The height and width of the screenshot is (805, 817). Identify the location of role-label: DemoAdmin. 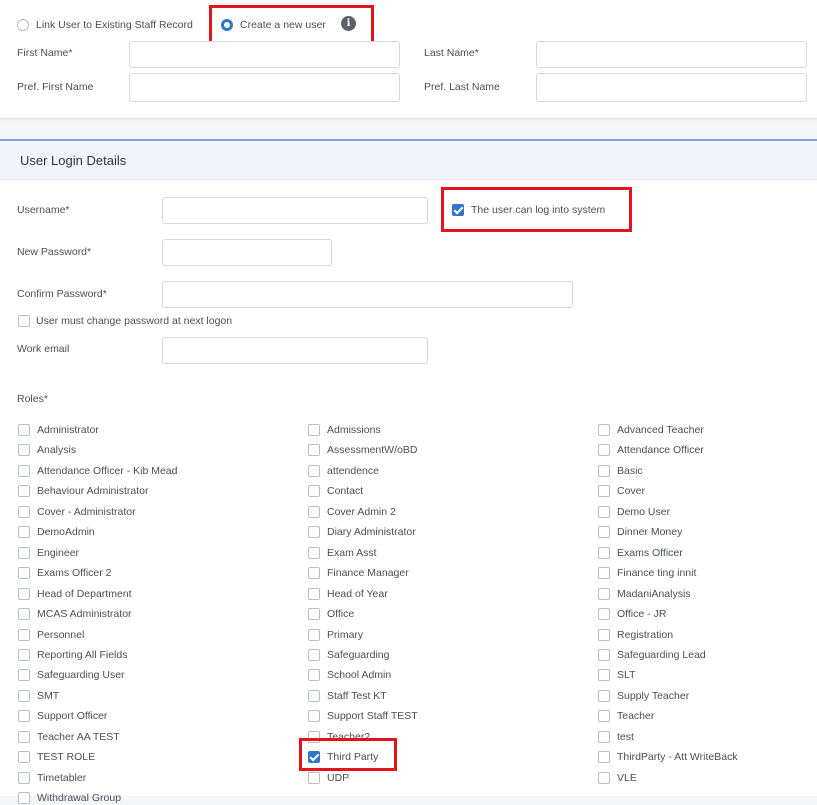
(66, 532).